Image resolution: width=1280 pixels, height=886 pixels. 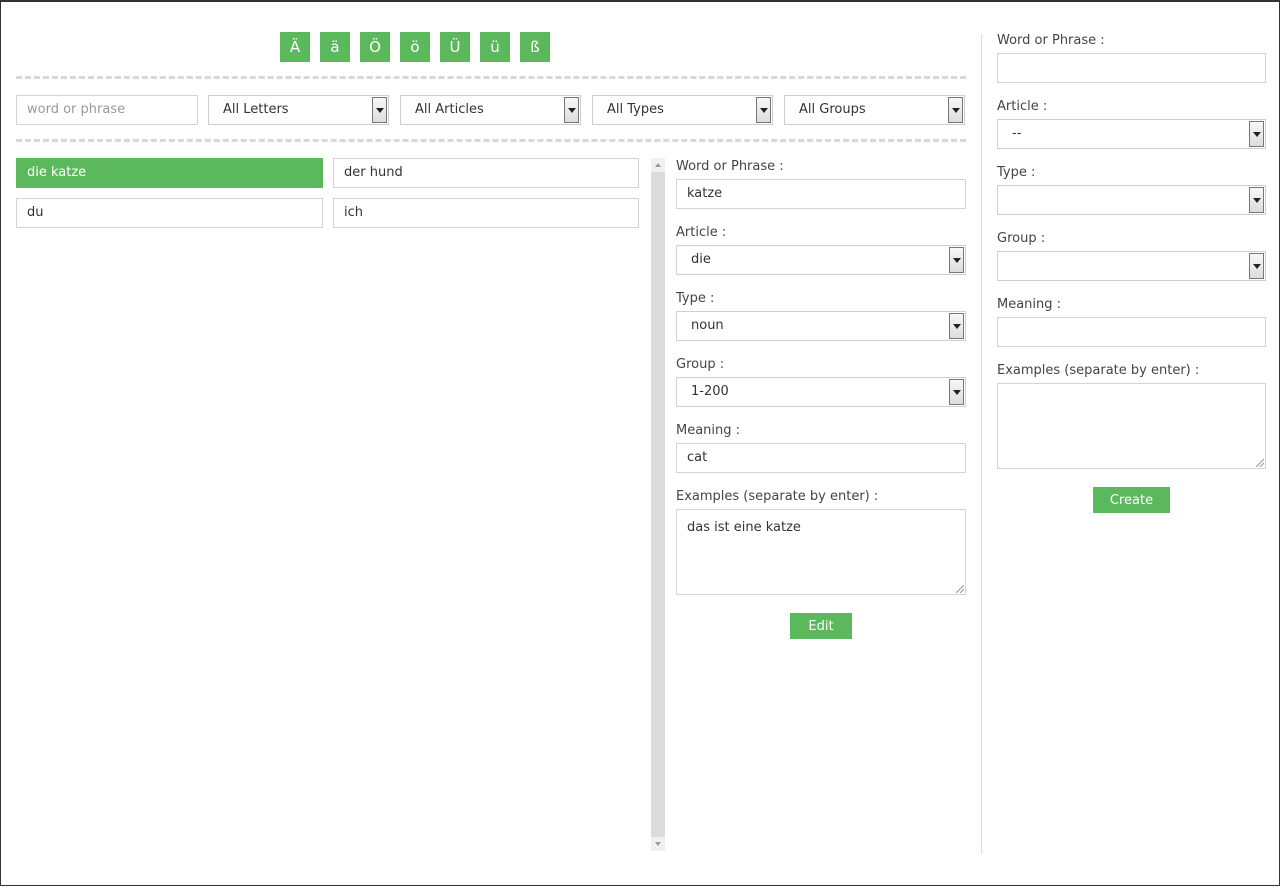 What do you see at coordinates (700, 364) in the screenshot?
I see `edit-group-label: Group :` at bounding box center [700, 364].